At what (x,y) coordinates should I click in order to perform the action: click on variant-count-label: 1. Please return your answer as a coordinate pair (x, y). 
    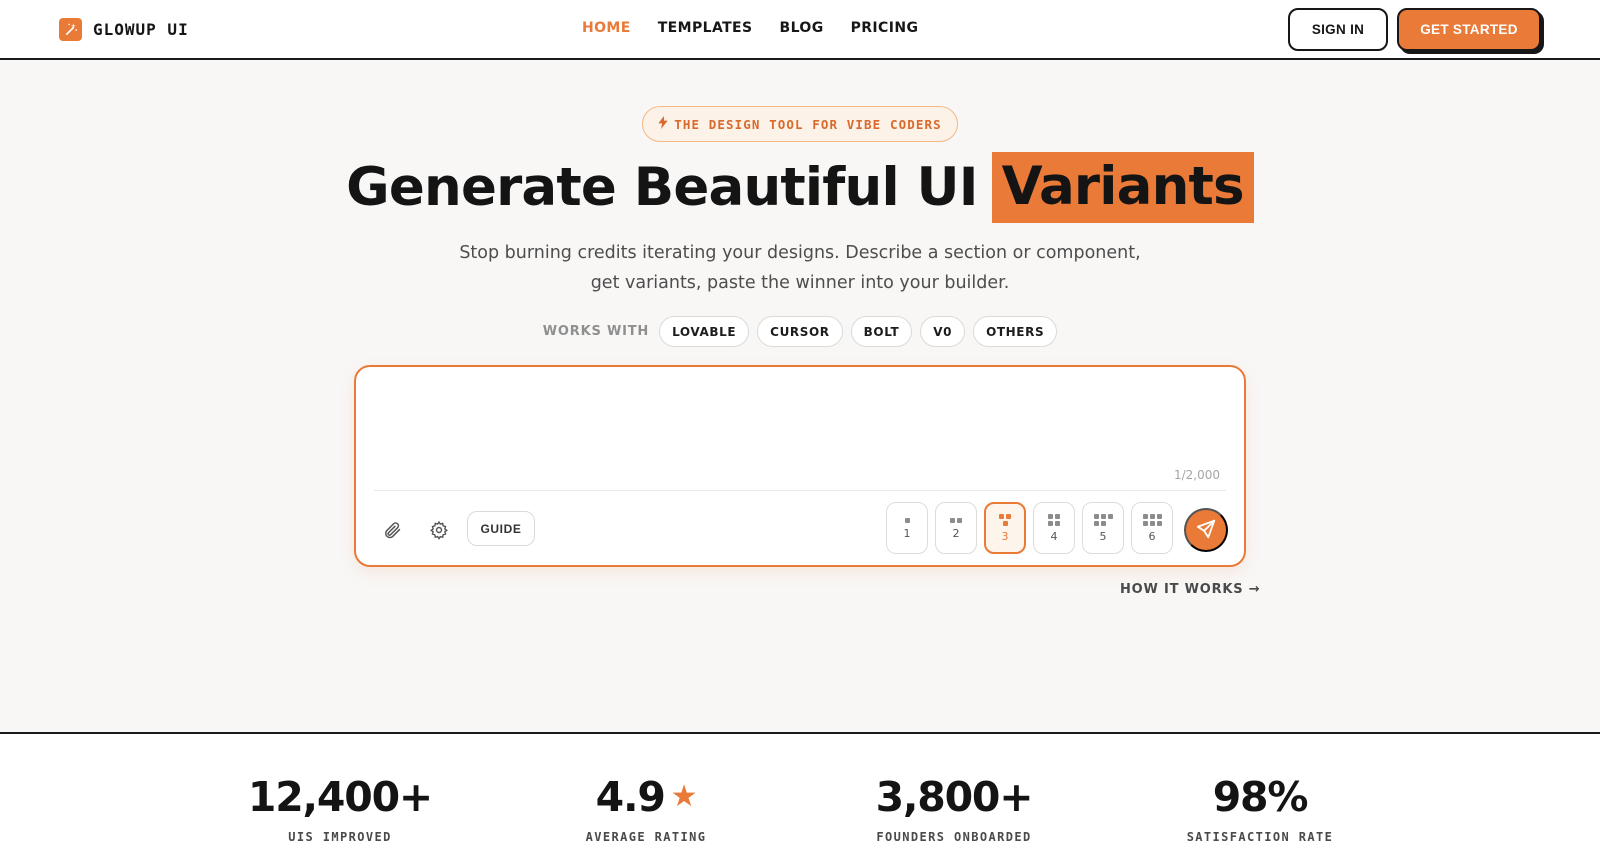
    Looking at the image, I should click on (907, 533).